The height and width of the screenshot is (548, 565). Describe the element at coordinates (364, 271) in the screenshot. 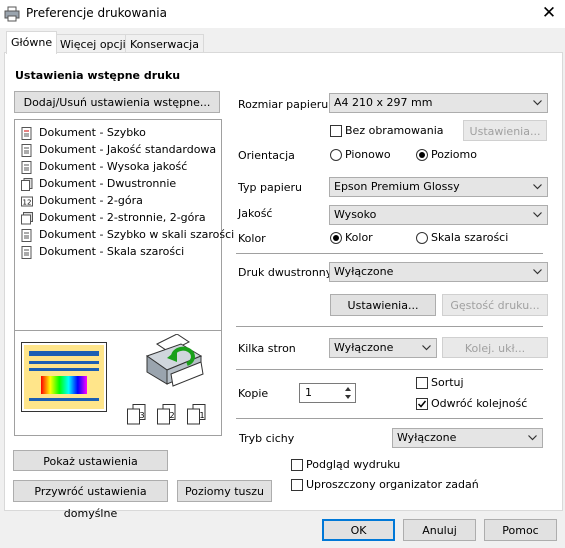

I see `duplex-value: Wyłączone` at that location.